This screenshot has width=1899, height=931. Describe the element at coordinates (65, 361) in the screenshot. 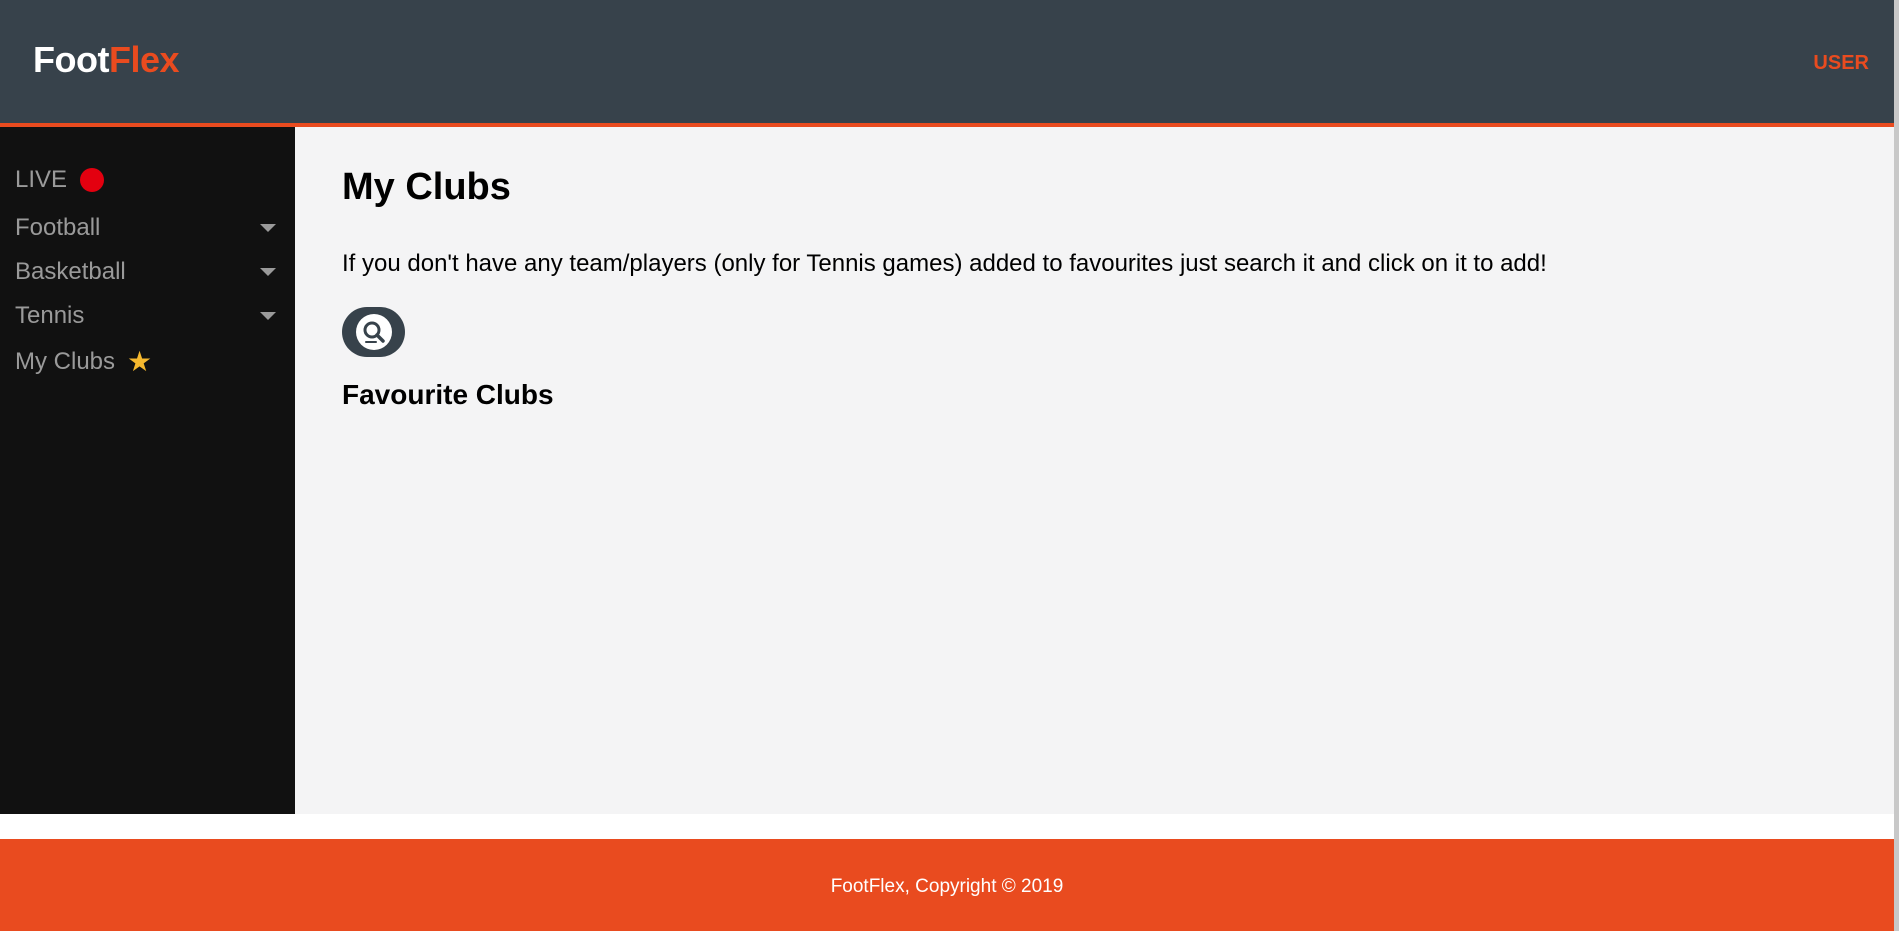

I see `sidebar-item-label: My Clubs` at that location.